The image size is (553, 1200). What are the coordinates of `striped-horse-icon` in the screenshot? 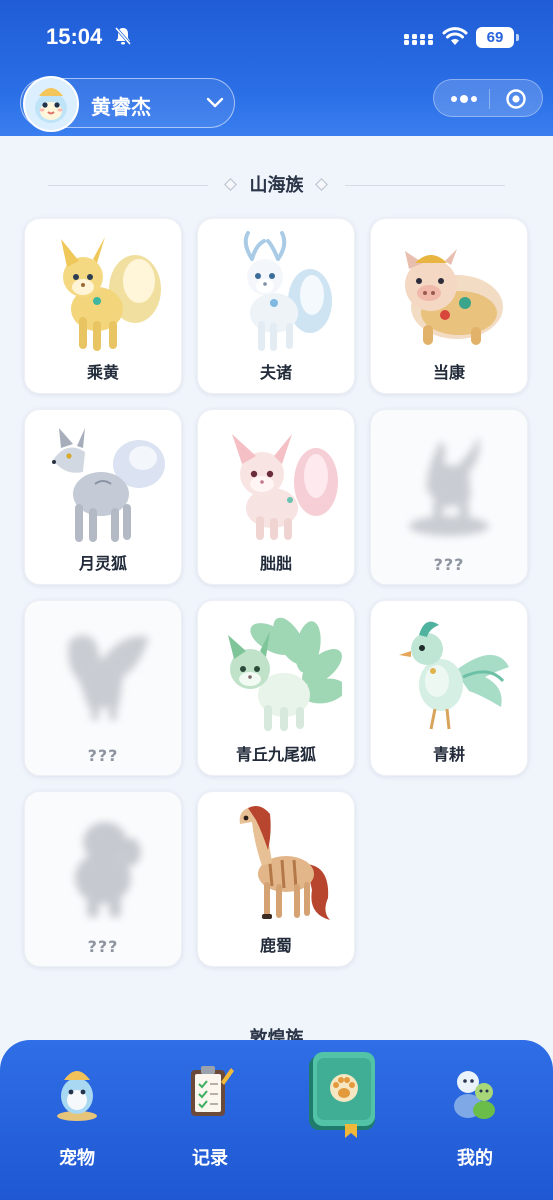 It's located at (284, 863).